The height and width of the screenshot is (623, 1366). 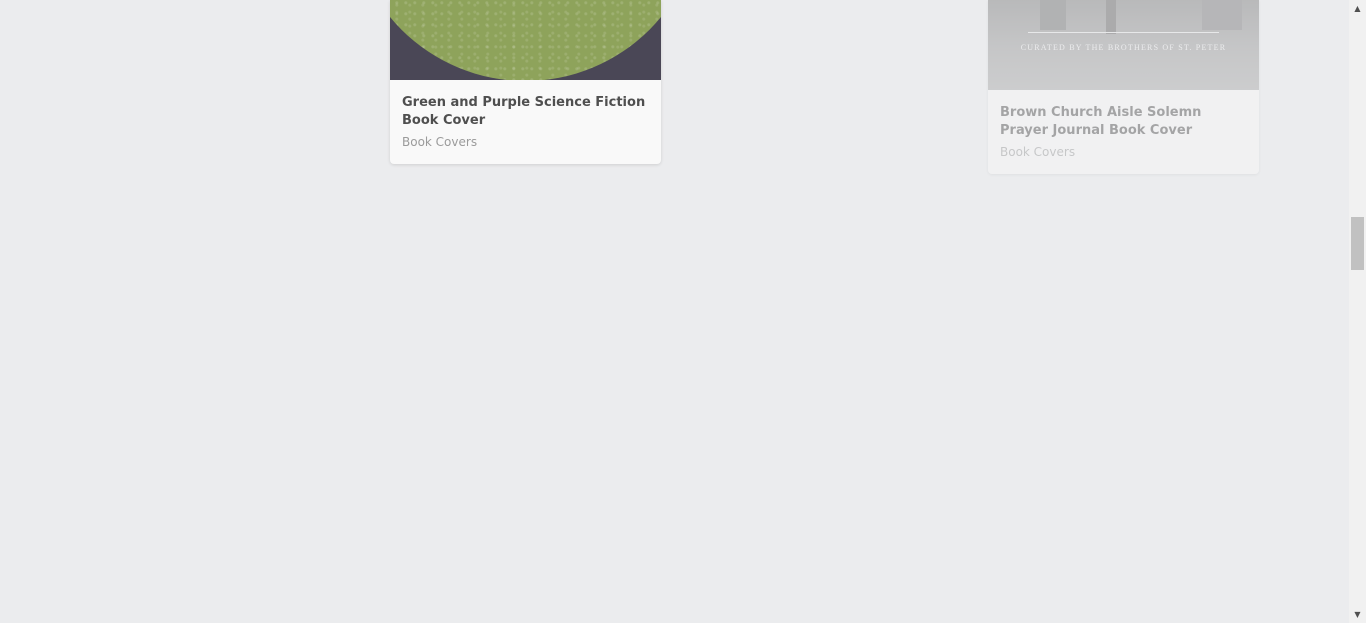 I want to click on cover-green-circle, so click(x=525, y=40).